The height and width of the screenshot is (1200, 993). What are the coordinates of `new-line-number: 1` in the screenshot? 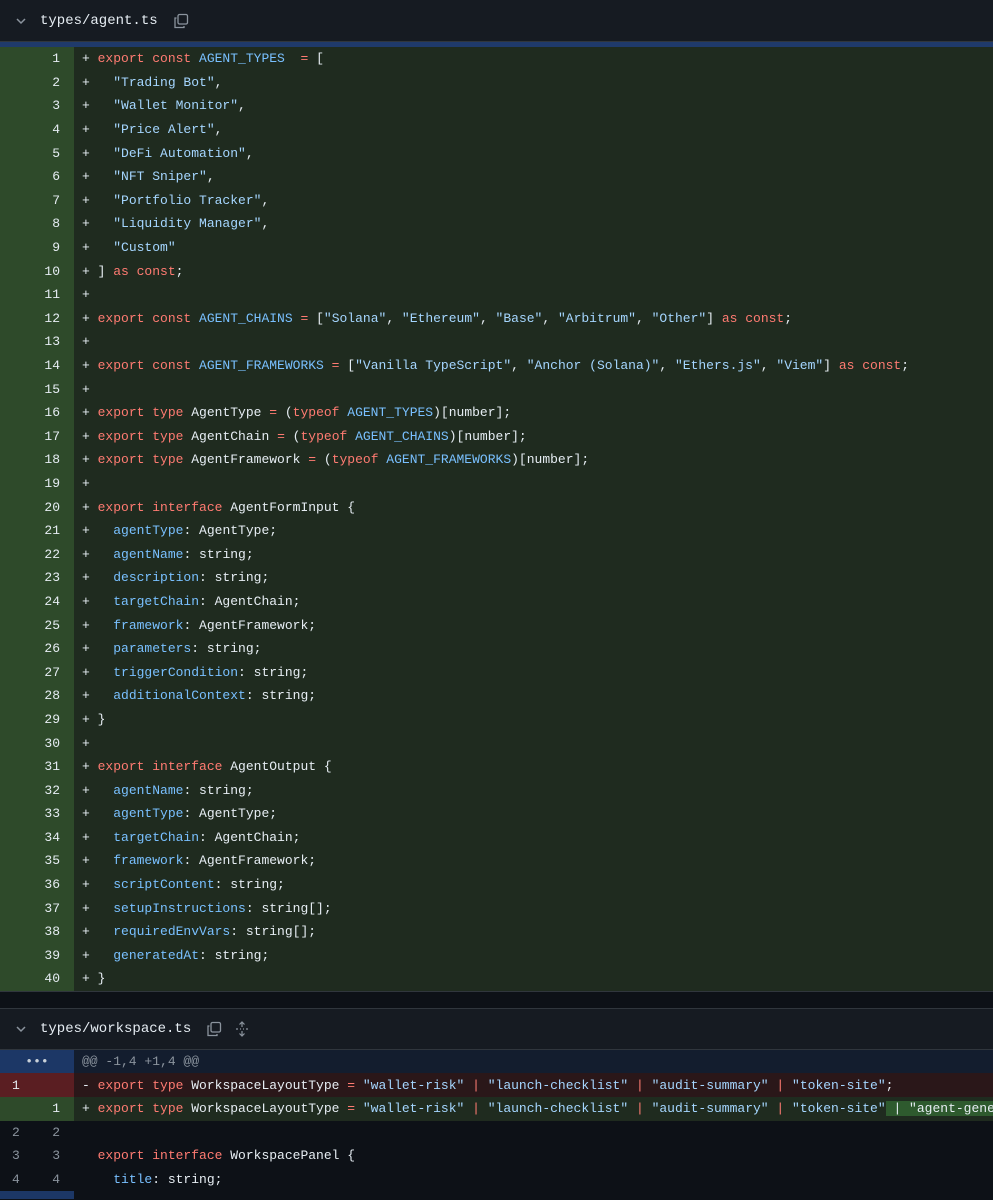 It's located at (55, 1108).